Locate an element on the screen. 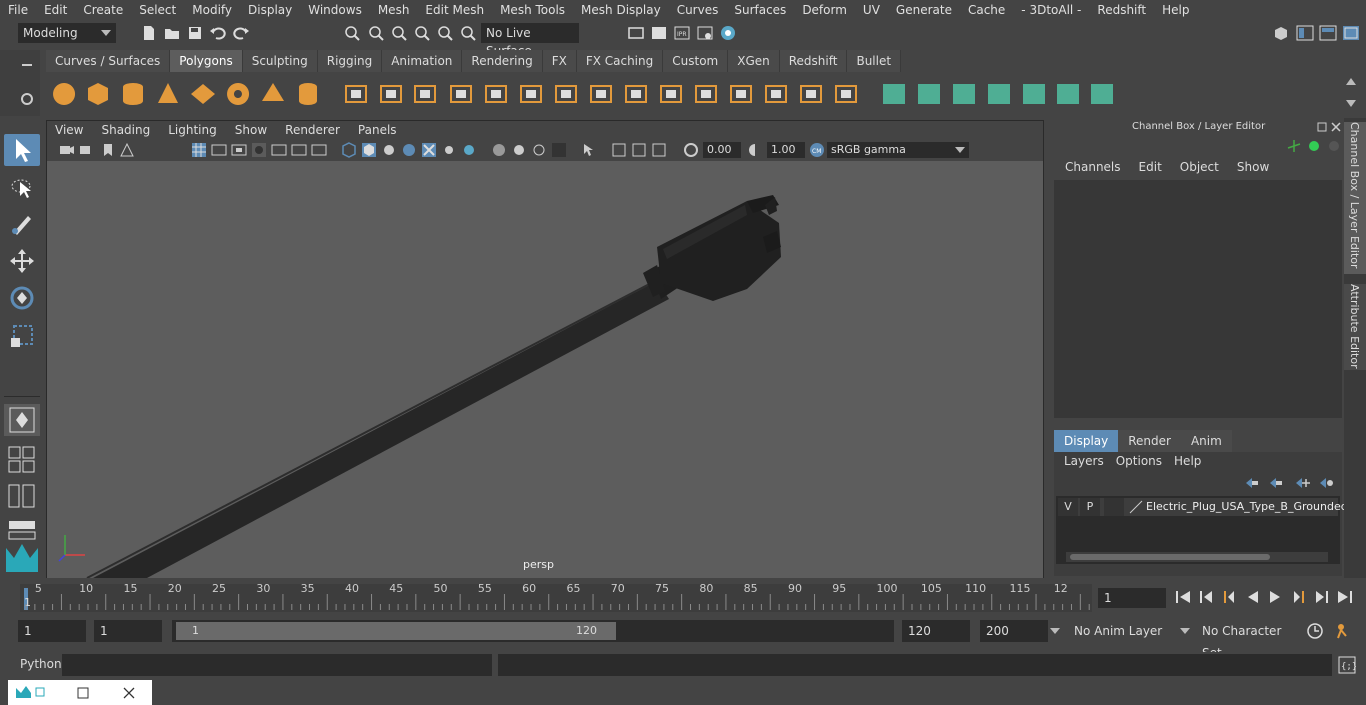  menu-3dtoall: - 3DtoAll - is located at coordinates (1051, 10).